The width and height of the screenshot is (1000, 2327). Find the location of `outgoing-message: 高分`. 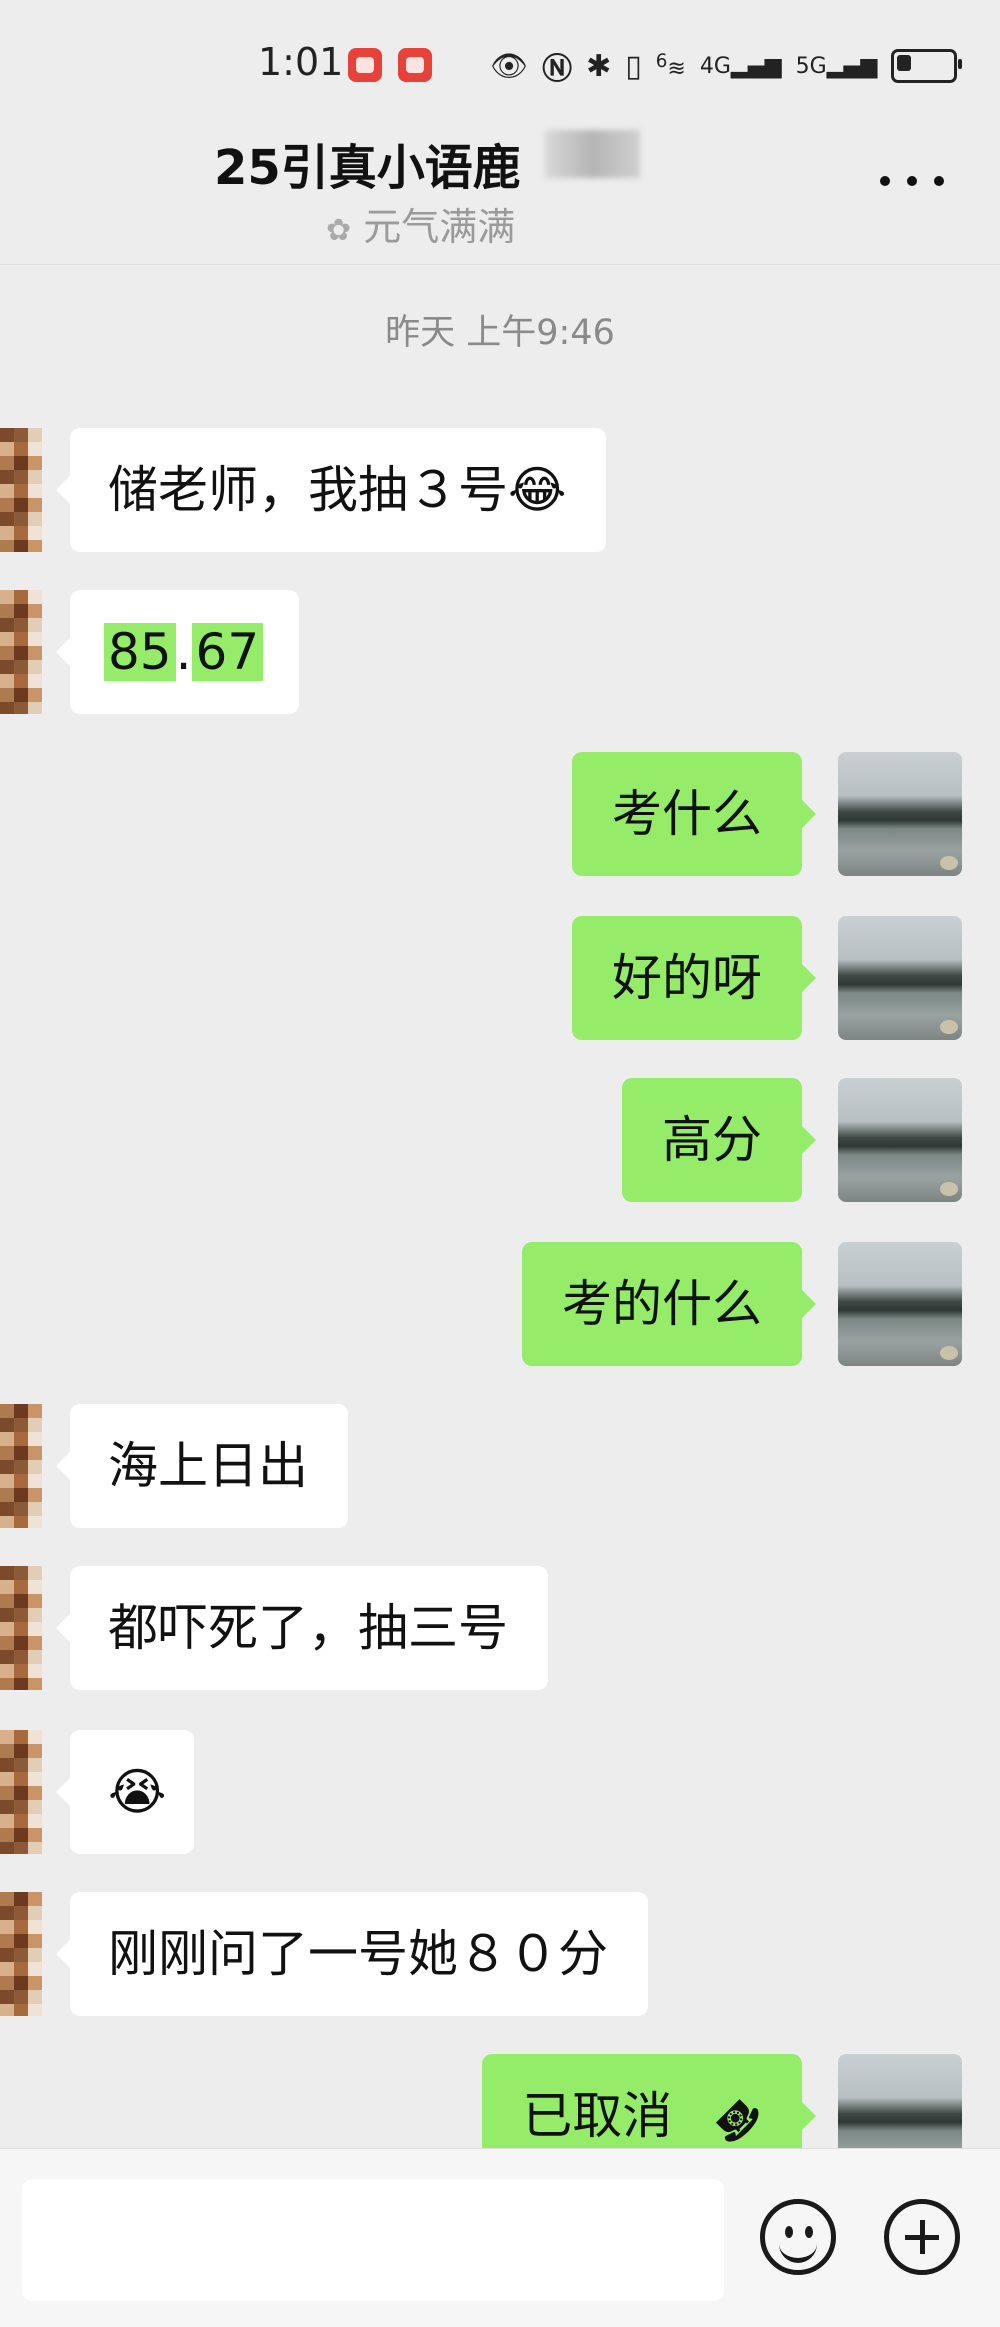

outgoing-message: 高分 is located at coordinates (719, 1140).